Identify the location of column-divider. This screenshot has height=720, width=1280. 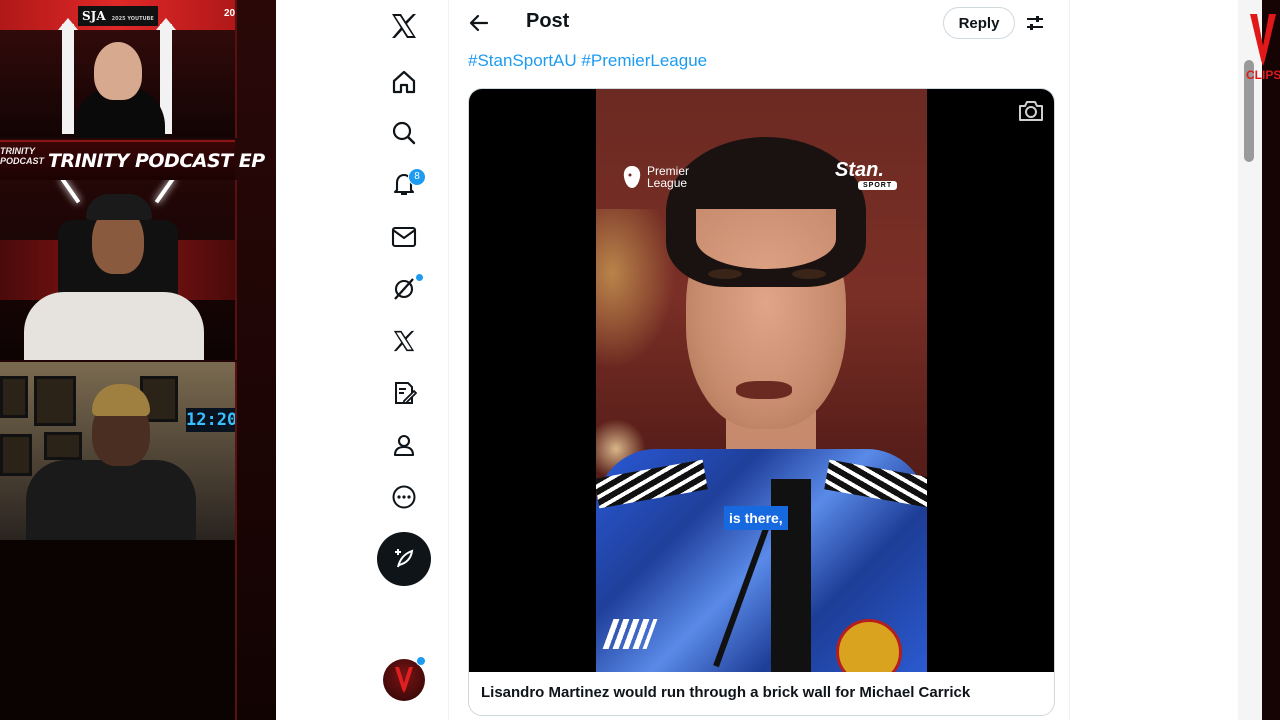
(1069, 360).